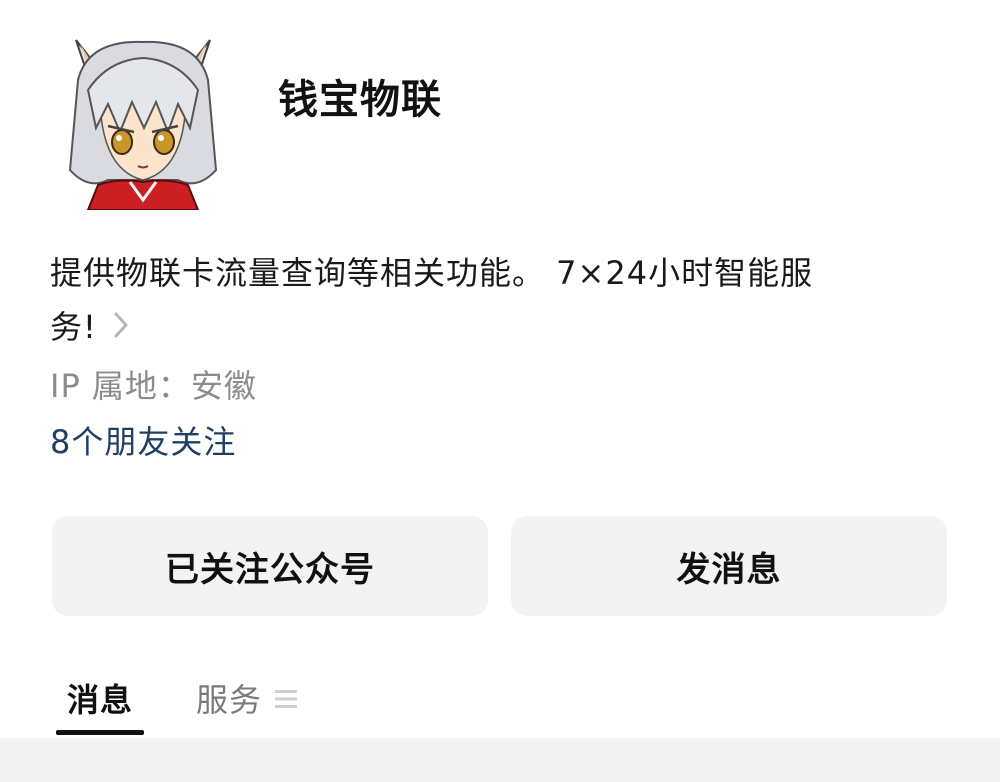 This screenshot has height=782, width=1000. I want to click on chevron-right-icon, so click(121, 325).